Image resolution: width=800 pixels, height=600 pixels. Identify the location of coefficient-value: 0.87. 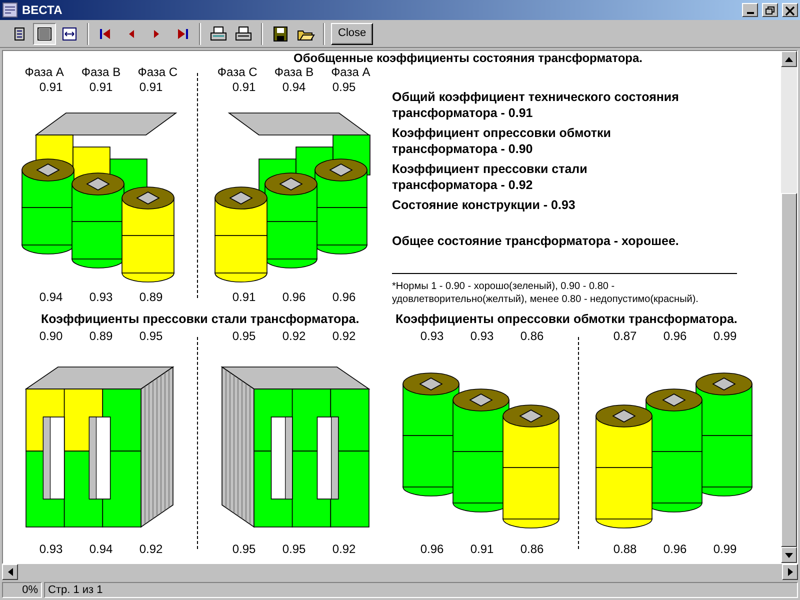
(625, 336).